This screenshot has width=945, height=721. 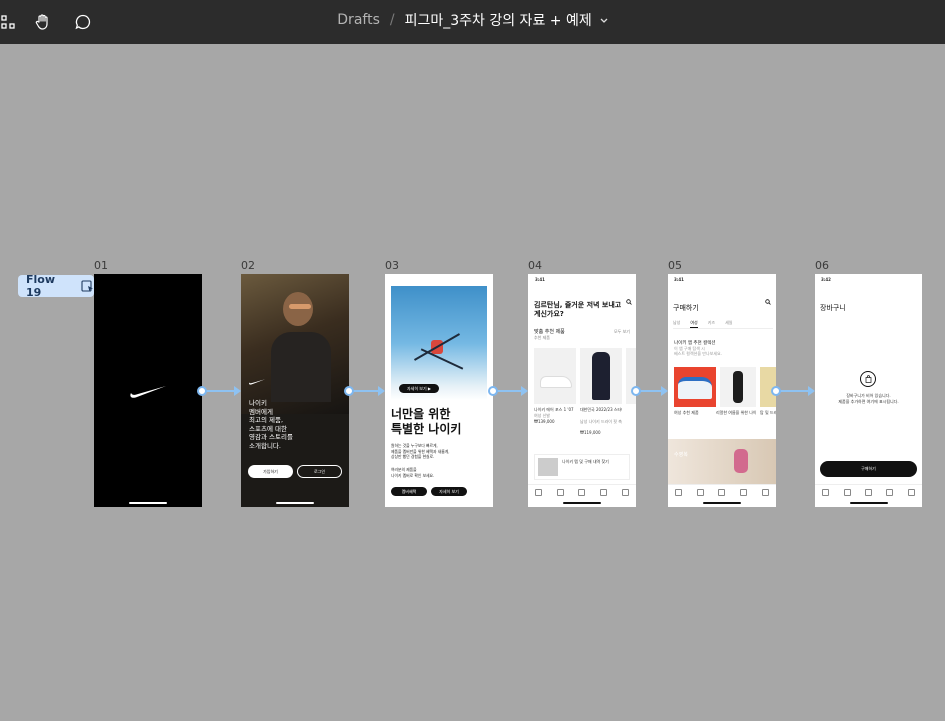 I want to click on frame-label-06: 06, so click(x=822, y=265).